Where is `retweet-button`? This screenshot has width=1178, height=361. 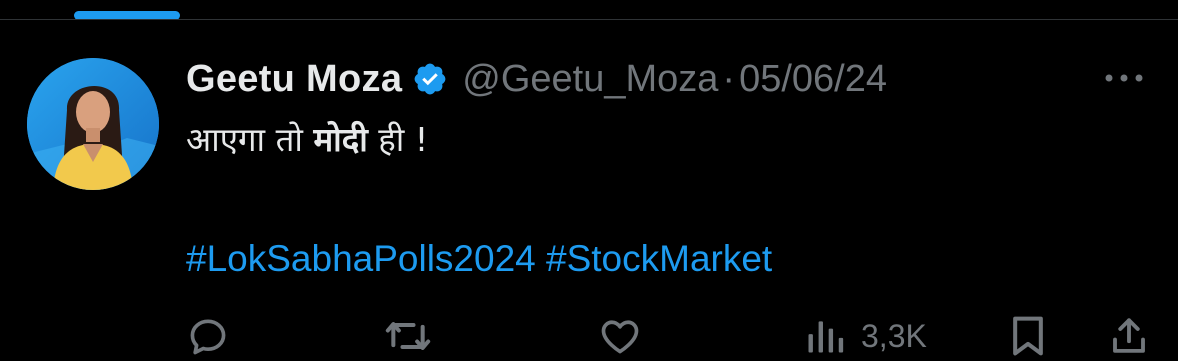 retweet-button is located at coordinates (408, 336).